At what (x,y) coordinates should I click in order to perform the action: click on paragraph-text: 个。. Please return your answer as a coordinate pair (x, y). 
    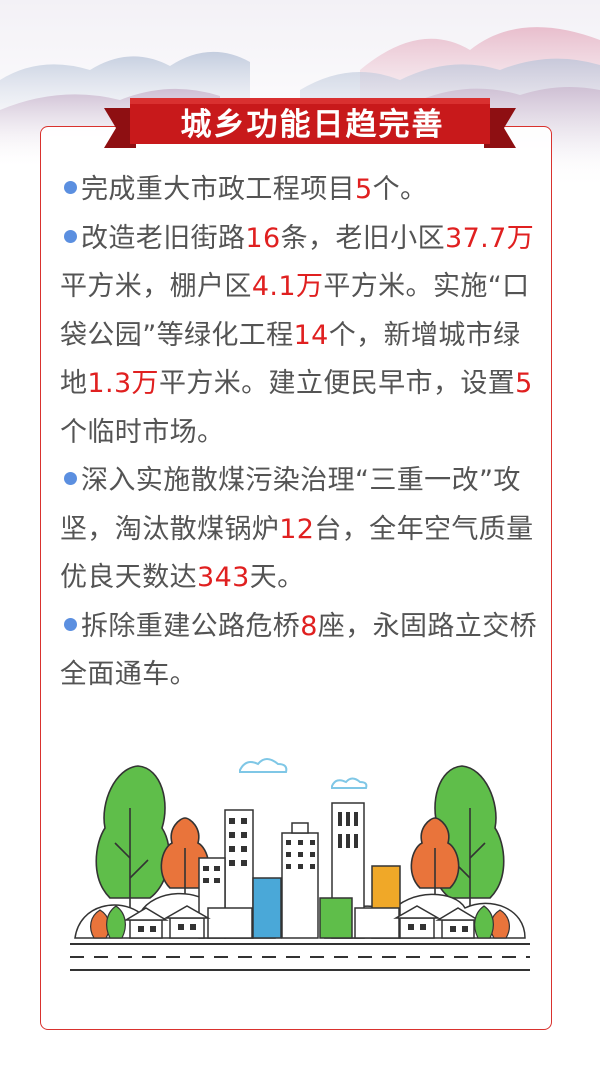
    Looking at the image, I should click on (400, 189).